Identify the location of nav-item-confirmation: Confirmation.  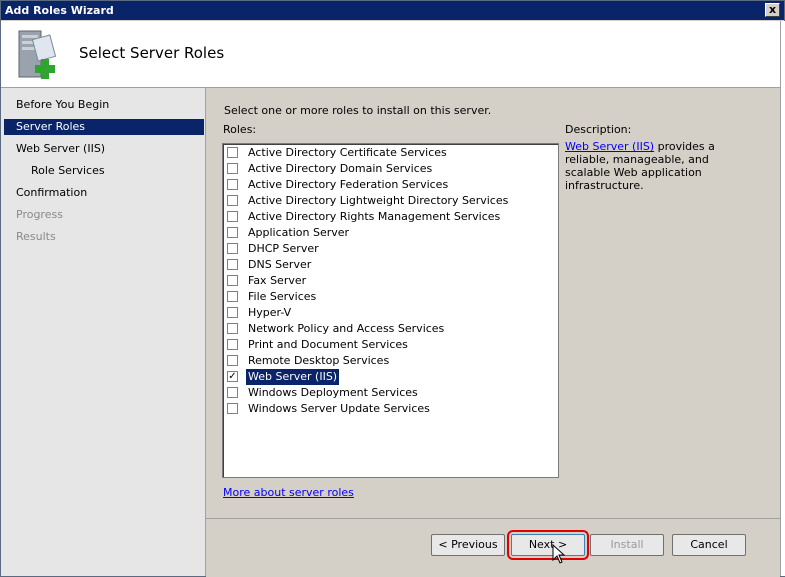
(104, 193).